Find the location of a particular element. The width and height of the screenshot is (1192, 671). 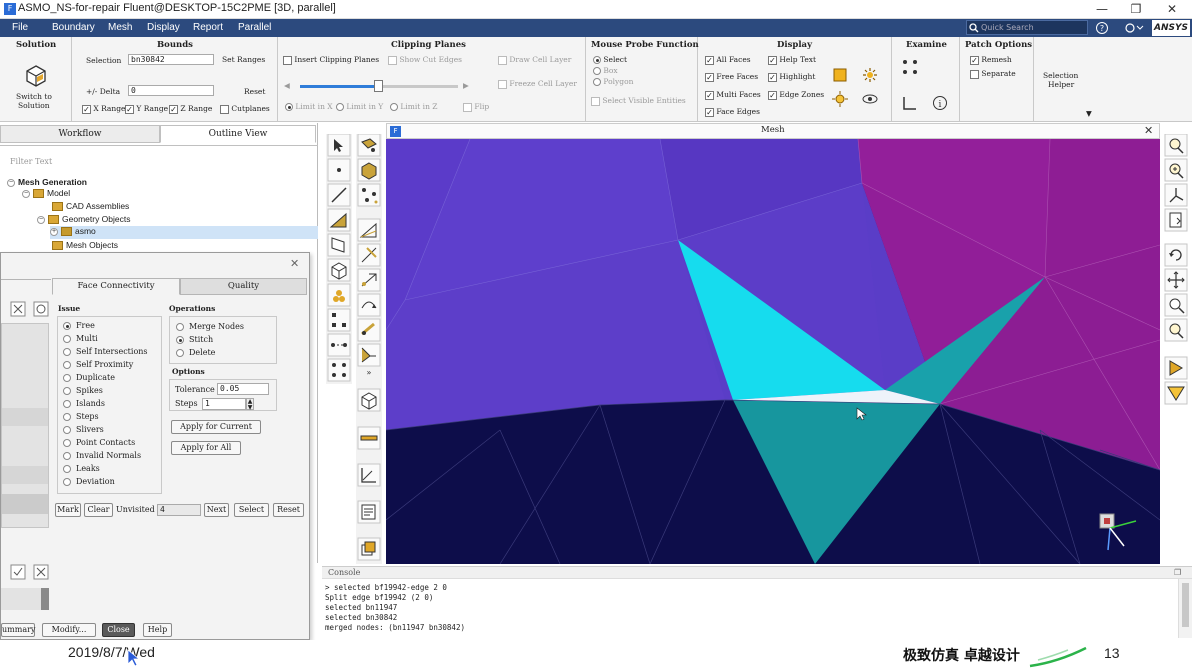

free-faces-checkbox: ✓ Free Faces is located at coordinates (731, 77).